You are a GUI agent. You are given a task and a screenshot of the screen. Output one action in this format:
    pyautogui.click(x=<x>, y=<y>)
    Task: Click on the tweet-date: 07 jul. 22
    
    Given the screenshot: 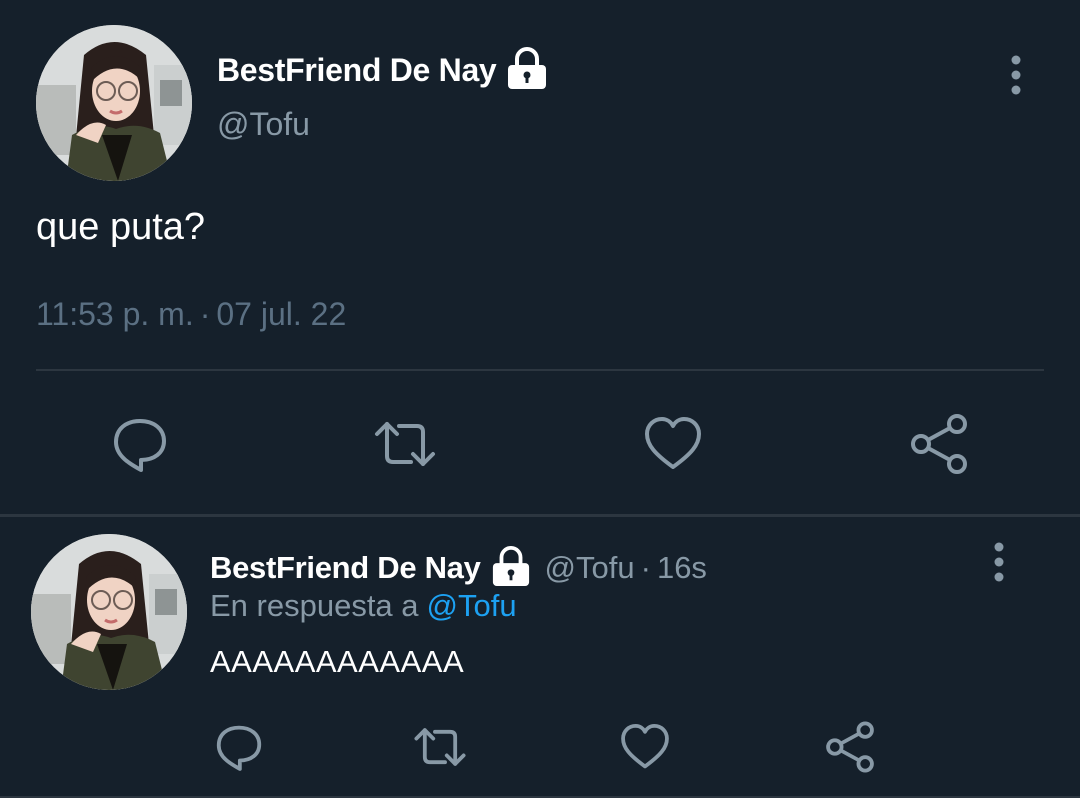 What is the action you would take?
    pyautogui.click(x=281, y=314)
    